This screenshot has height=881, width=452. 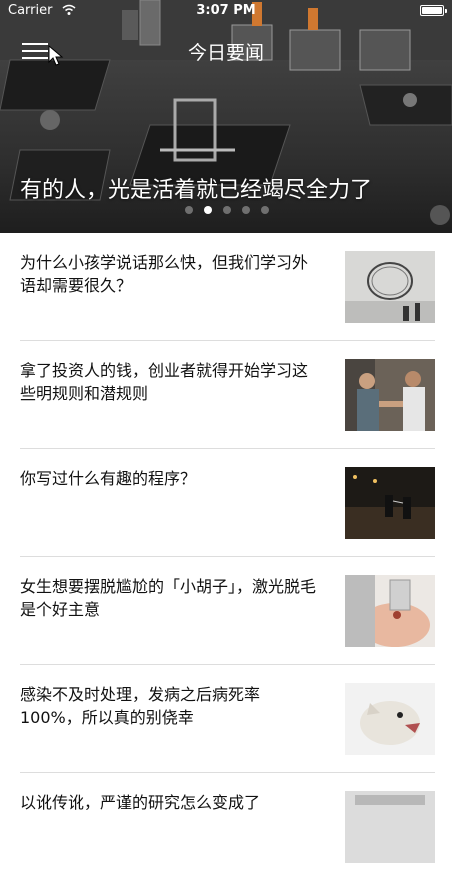 I want to click on status-bar: Carrier 3:07 PM, so click(x=226, y=11).